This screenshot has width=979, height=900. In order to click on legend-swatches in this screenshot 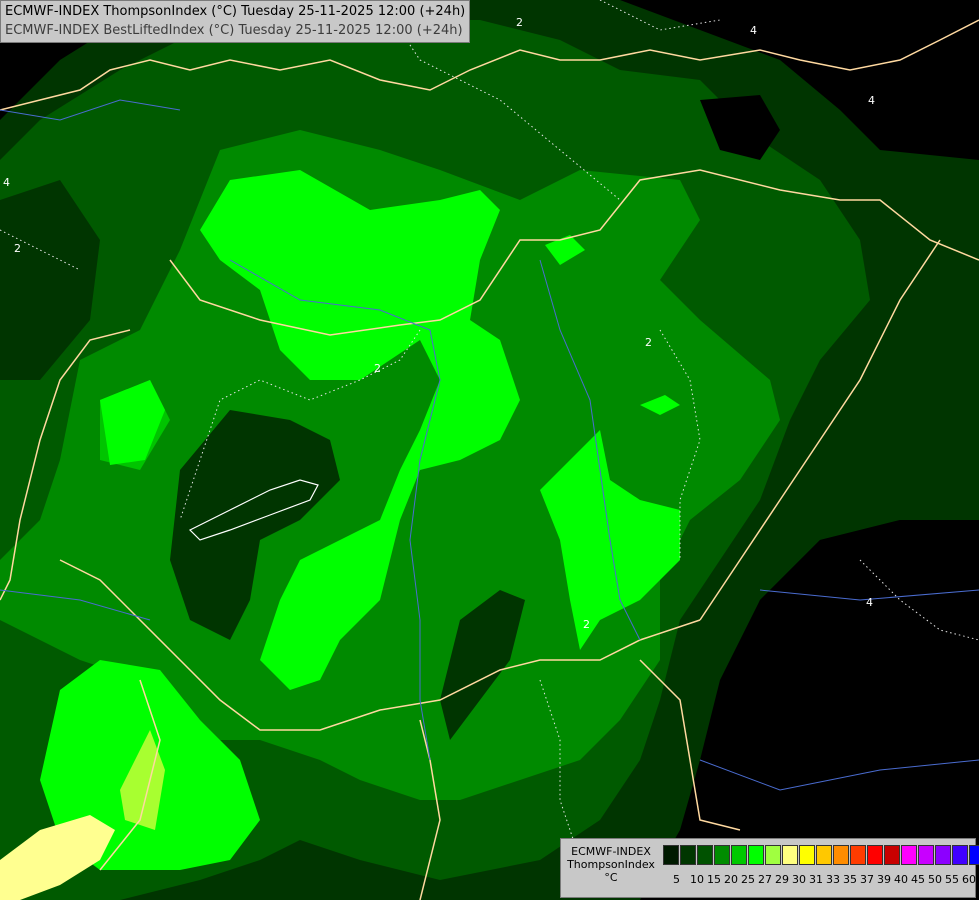, I will do `click(821, 855)`.